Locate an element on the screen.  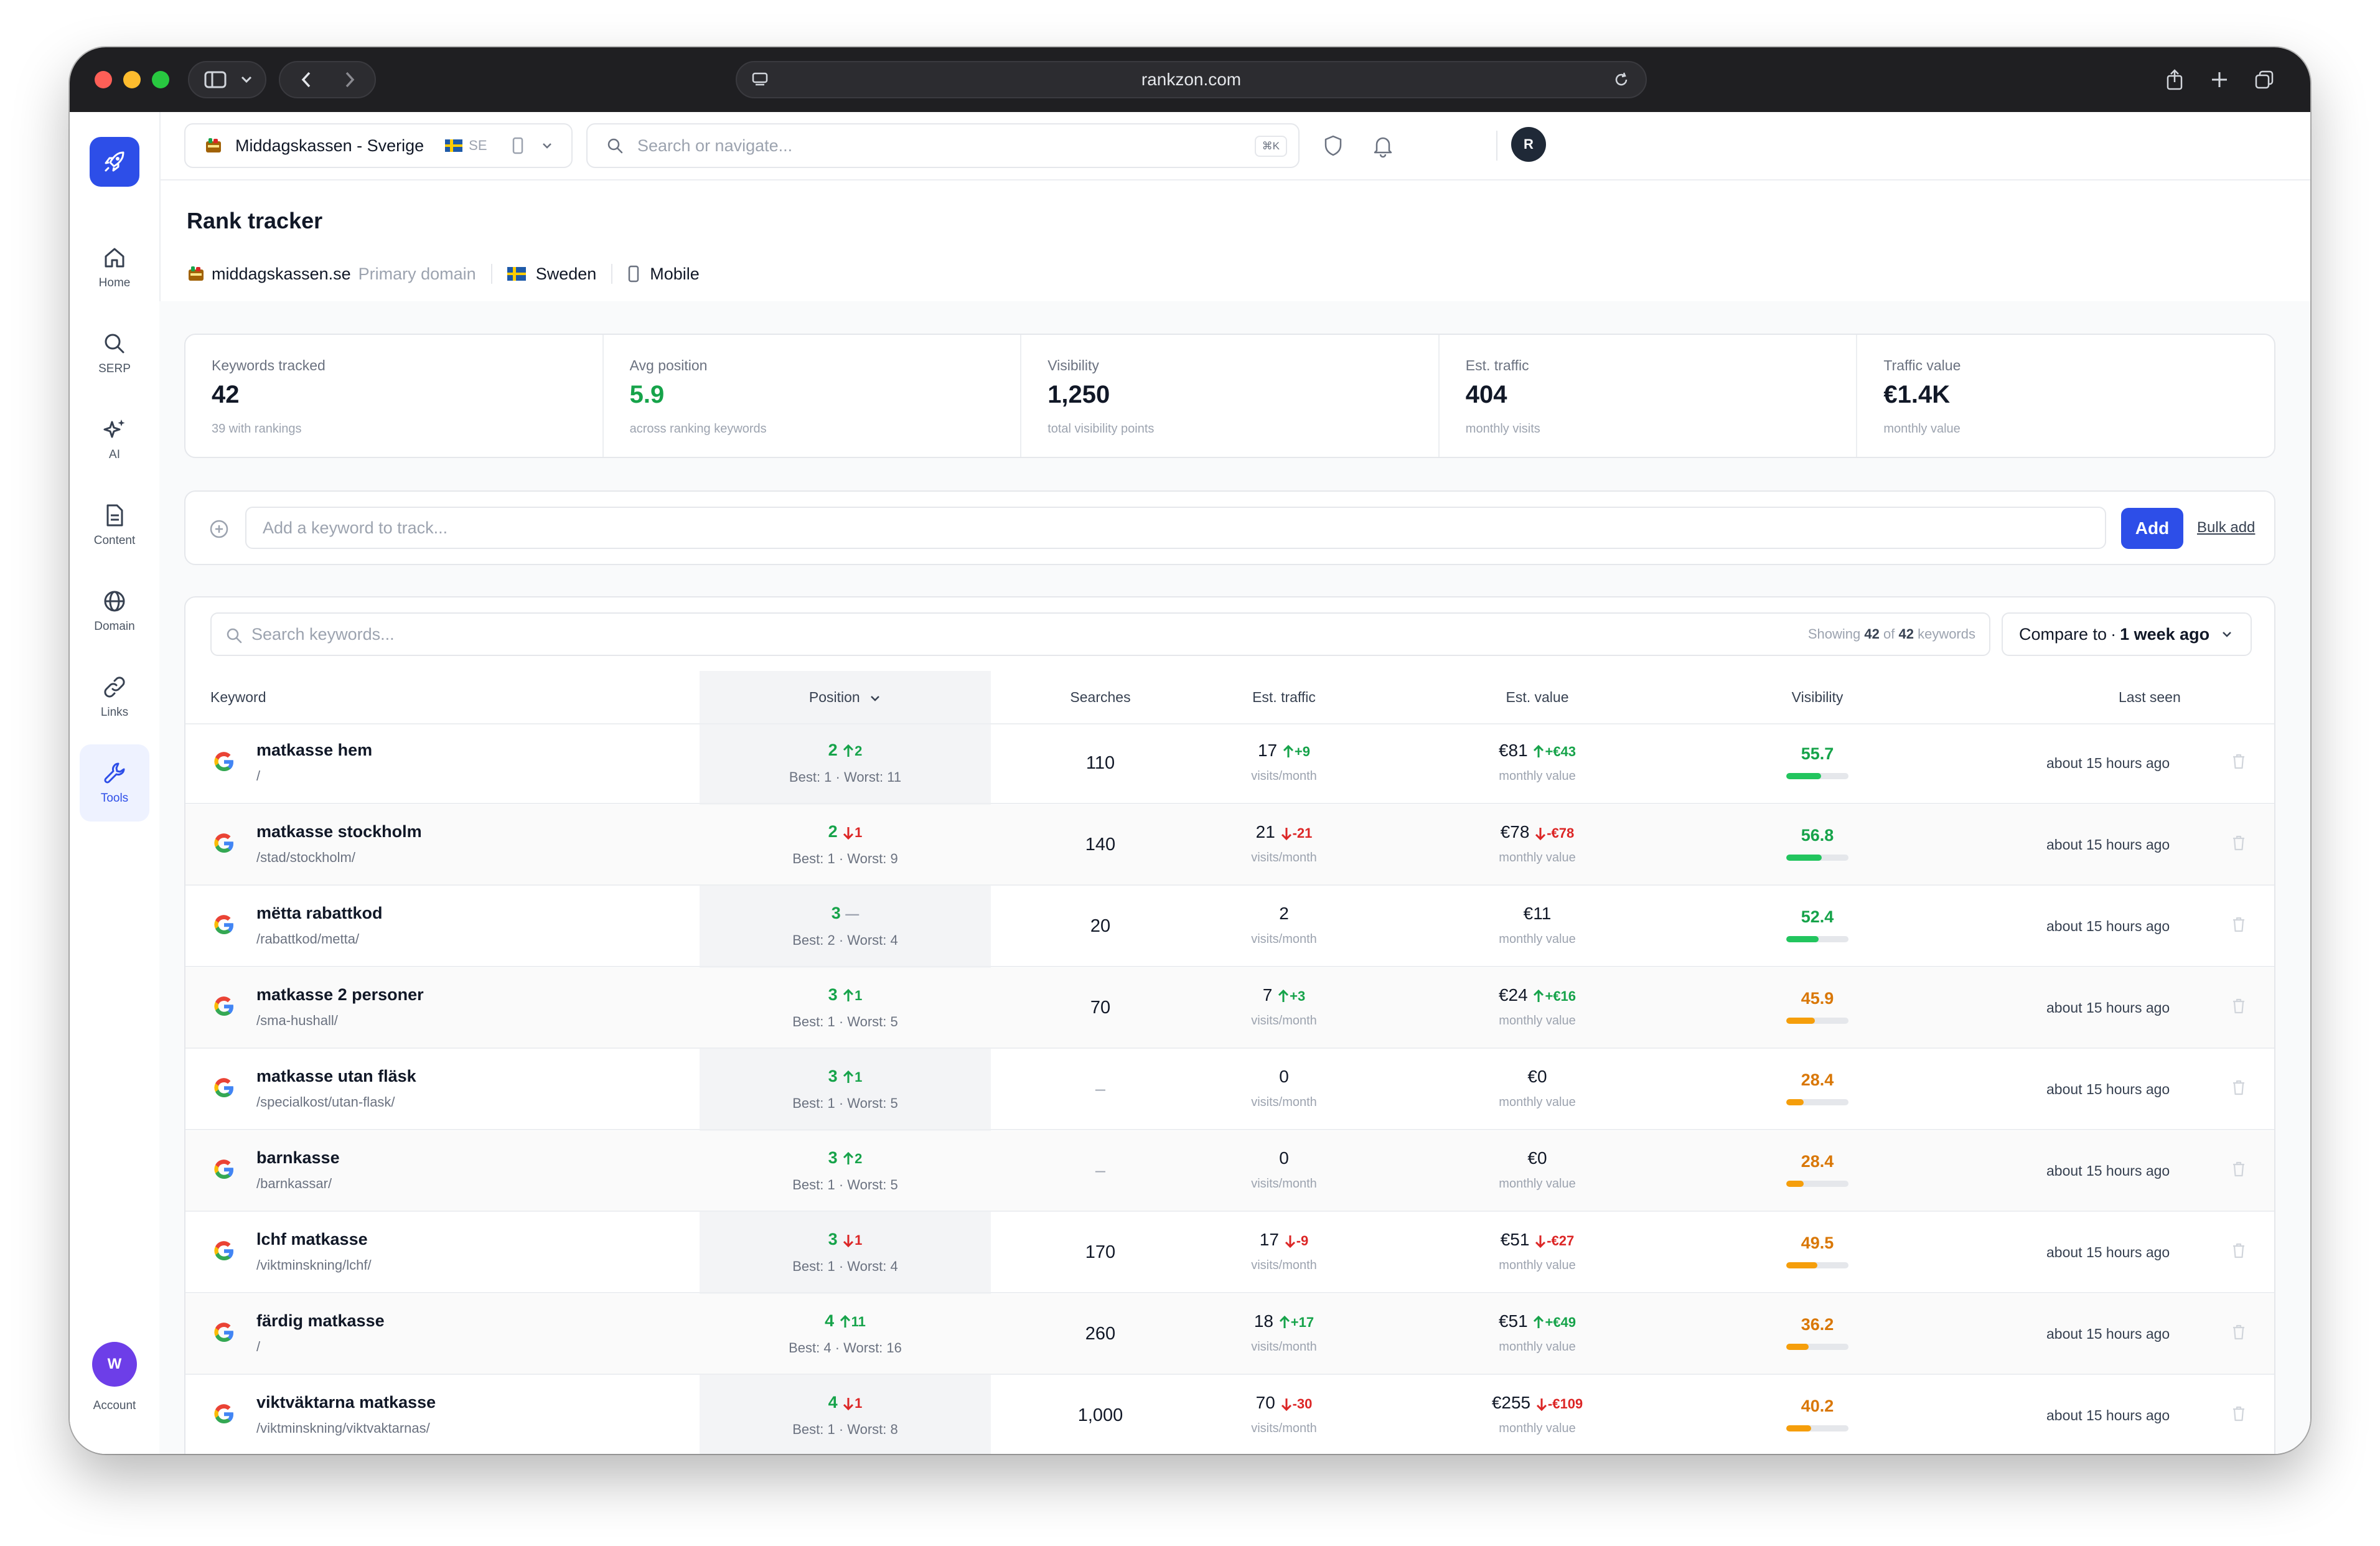
position-value: 3 — is located at coordinates (846, 913).